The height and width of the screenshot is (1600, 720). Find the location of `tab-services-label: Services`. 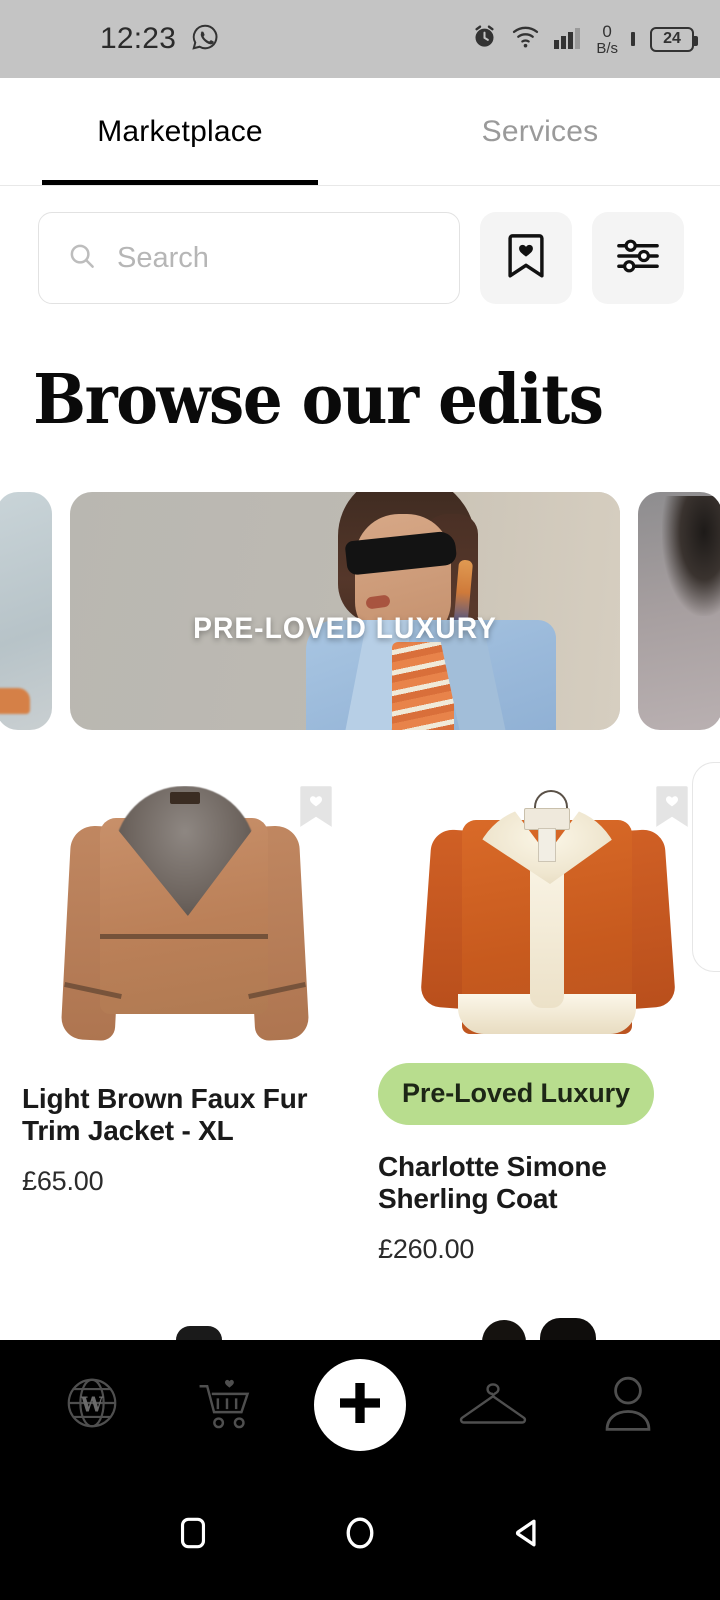

tab-services-label: Services is located at coordinates (540, 131).